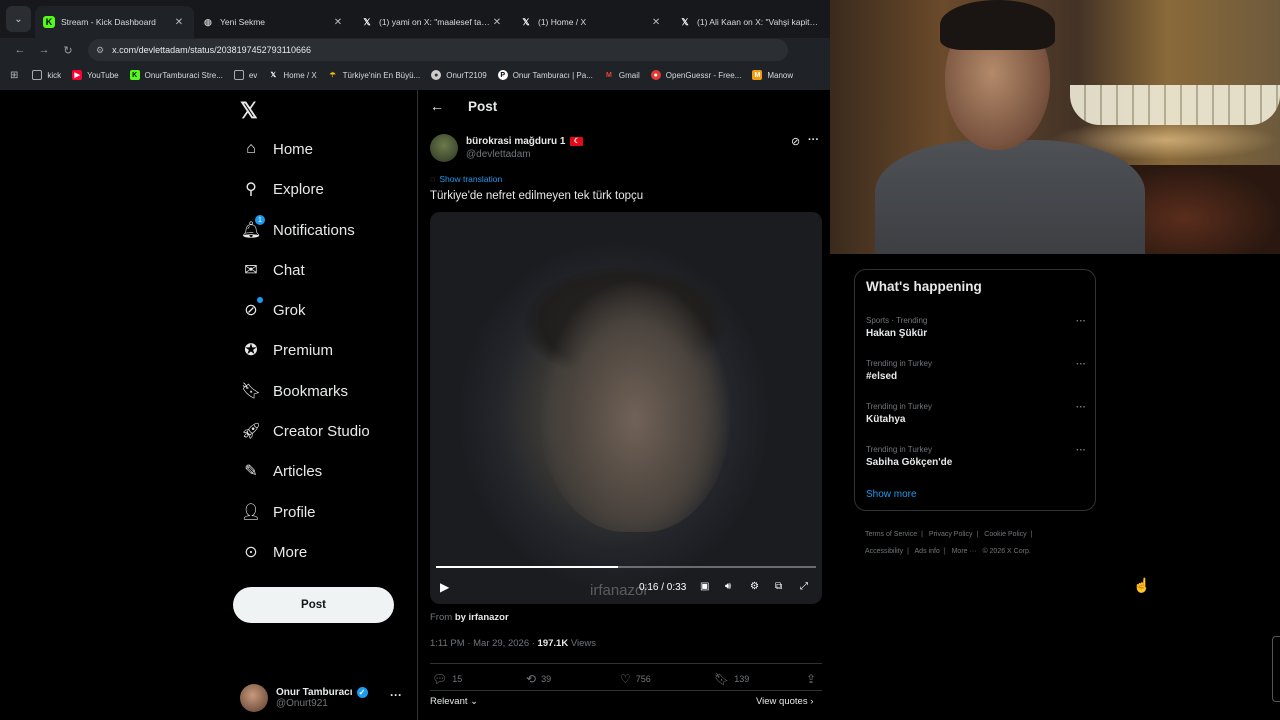  What do you see at coordinates (273, 22) in the screenshot?
I see `tab-new-tab: ◍ Yeni Sekme ✕` at bounding box center [273, 22].